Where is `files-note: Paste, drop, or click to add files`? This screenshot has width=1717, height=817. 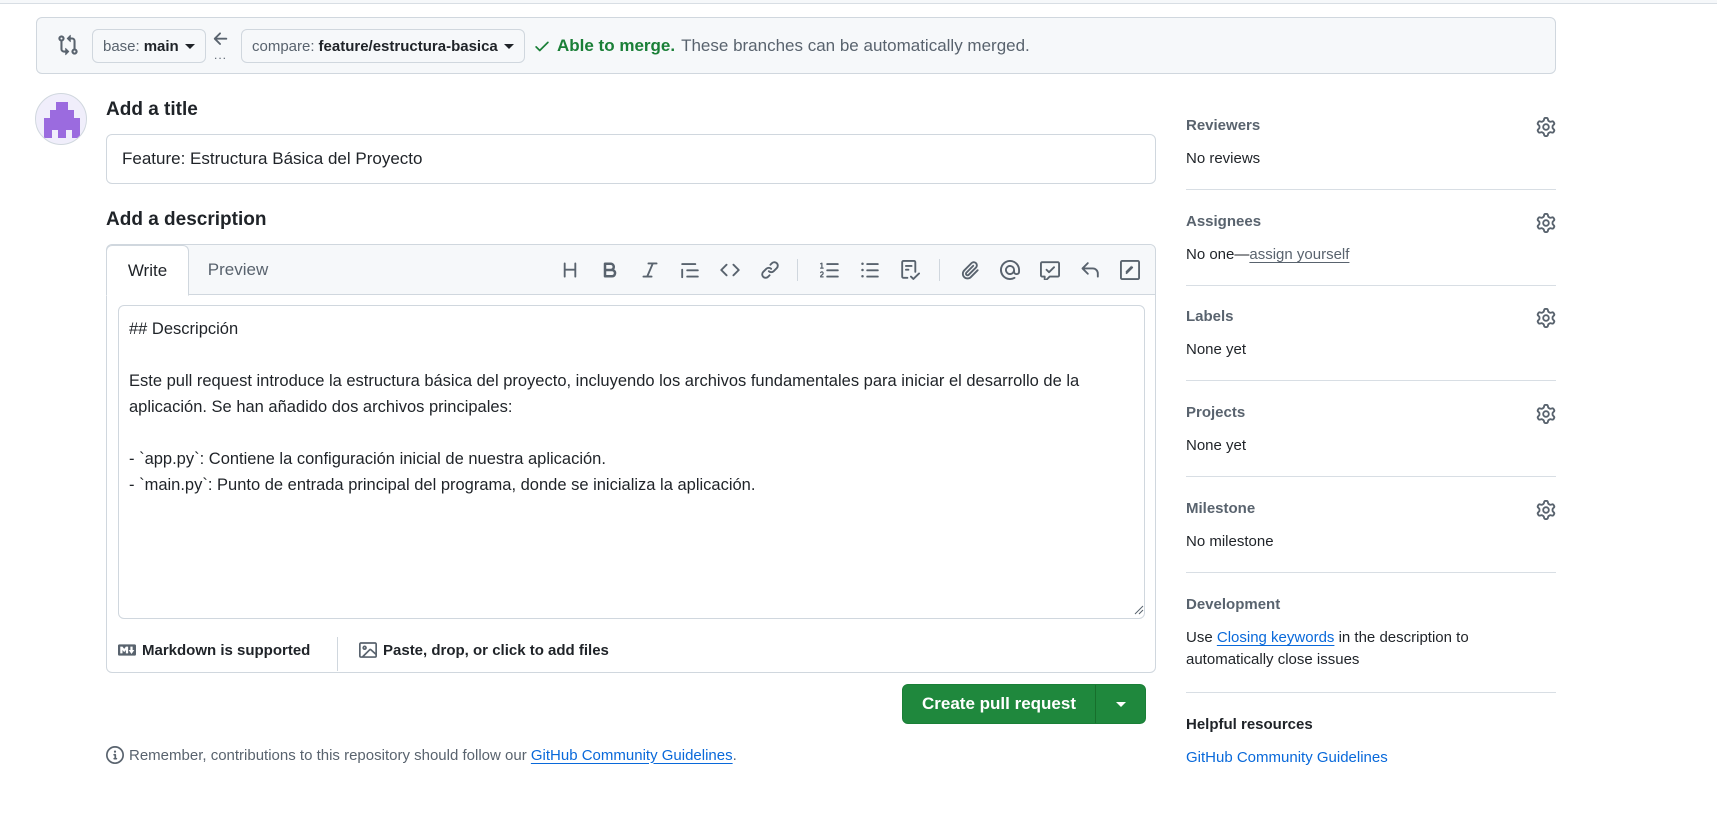
files-note: Paste, drop, or click to add files is located at coordinates (496, 650).